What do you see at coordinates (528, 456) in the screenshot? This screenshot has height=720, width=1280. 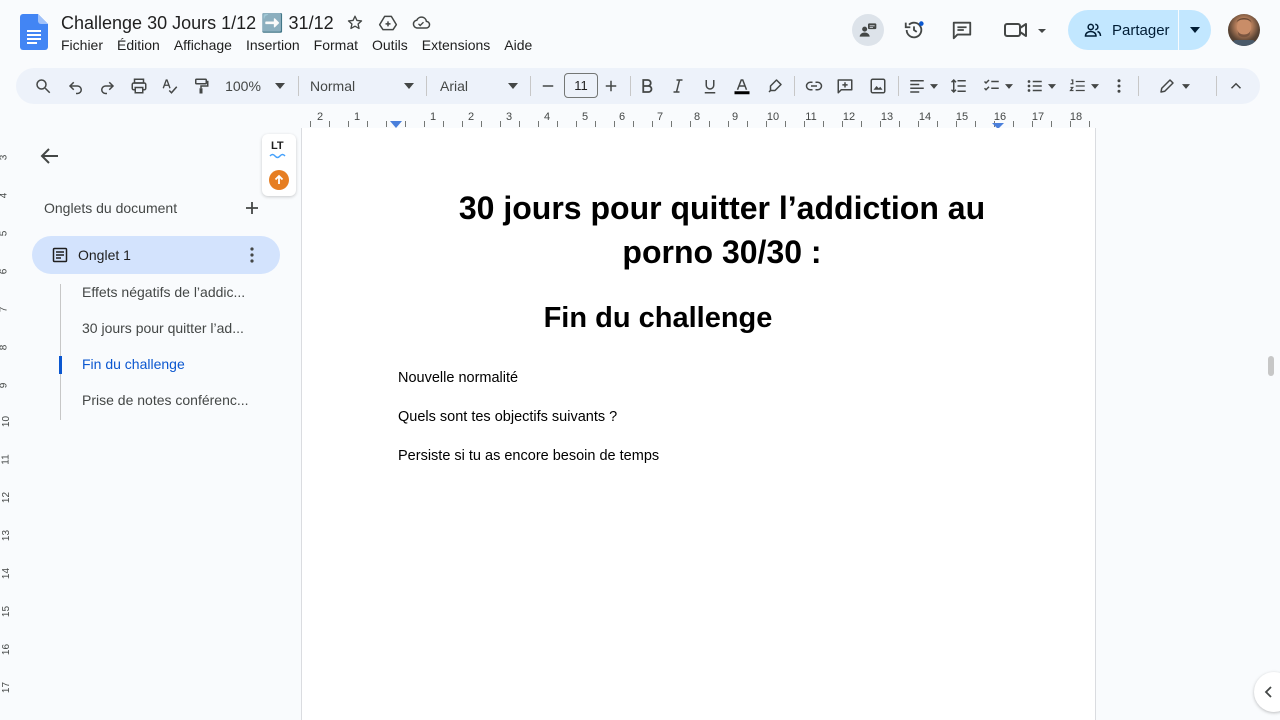 I see `document-paragraph: Persiste si tu as encore besoin de temps` at bounding box center [528, 456].